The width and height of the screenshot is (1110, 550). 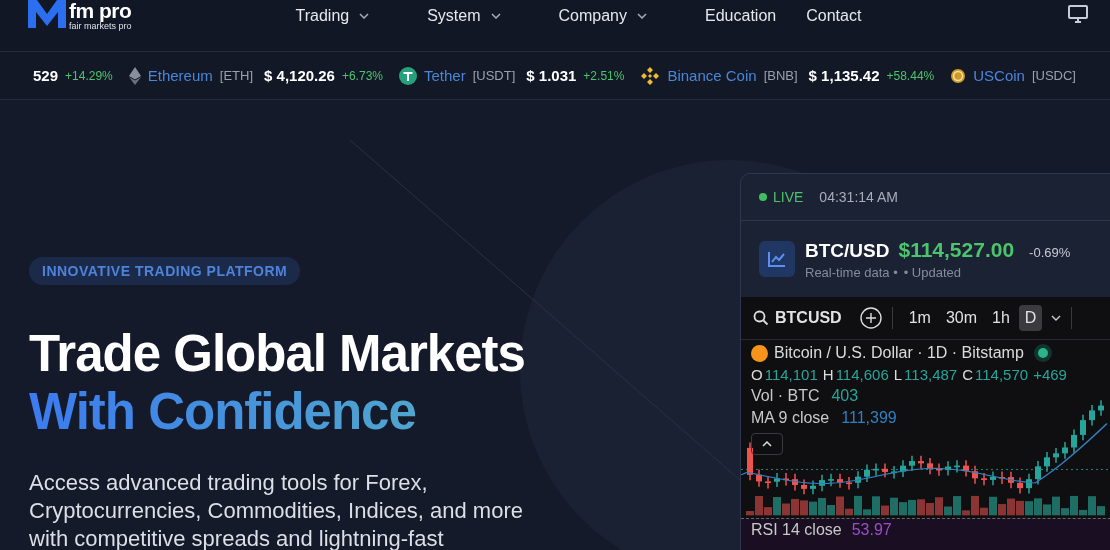 I want to click on nav-link: Contact, so click(x=834, y=16).